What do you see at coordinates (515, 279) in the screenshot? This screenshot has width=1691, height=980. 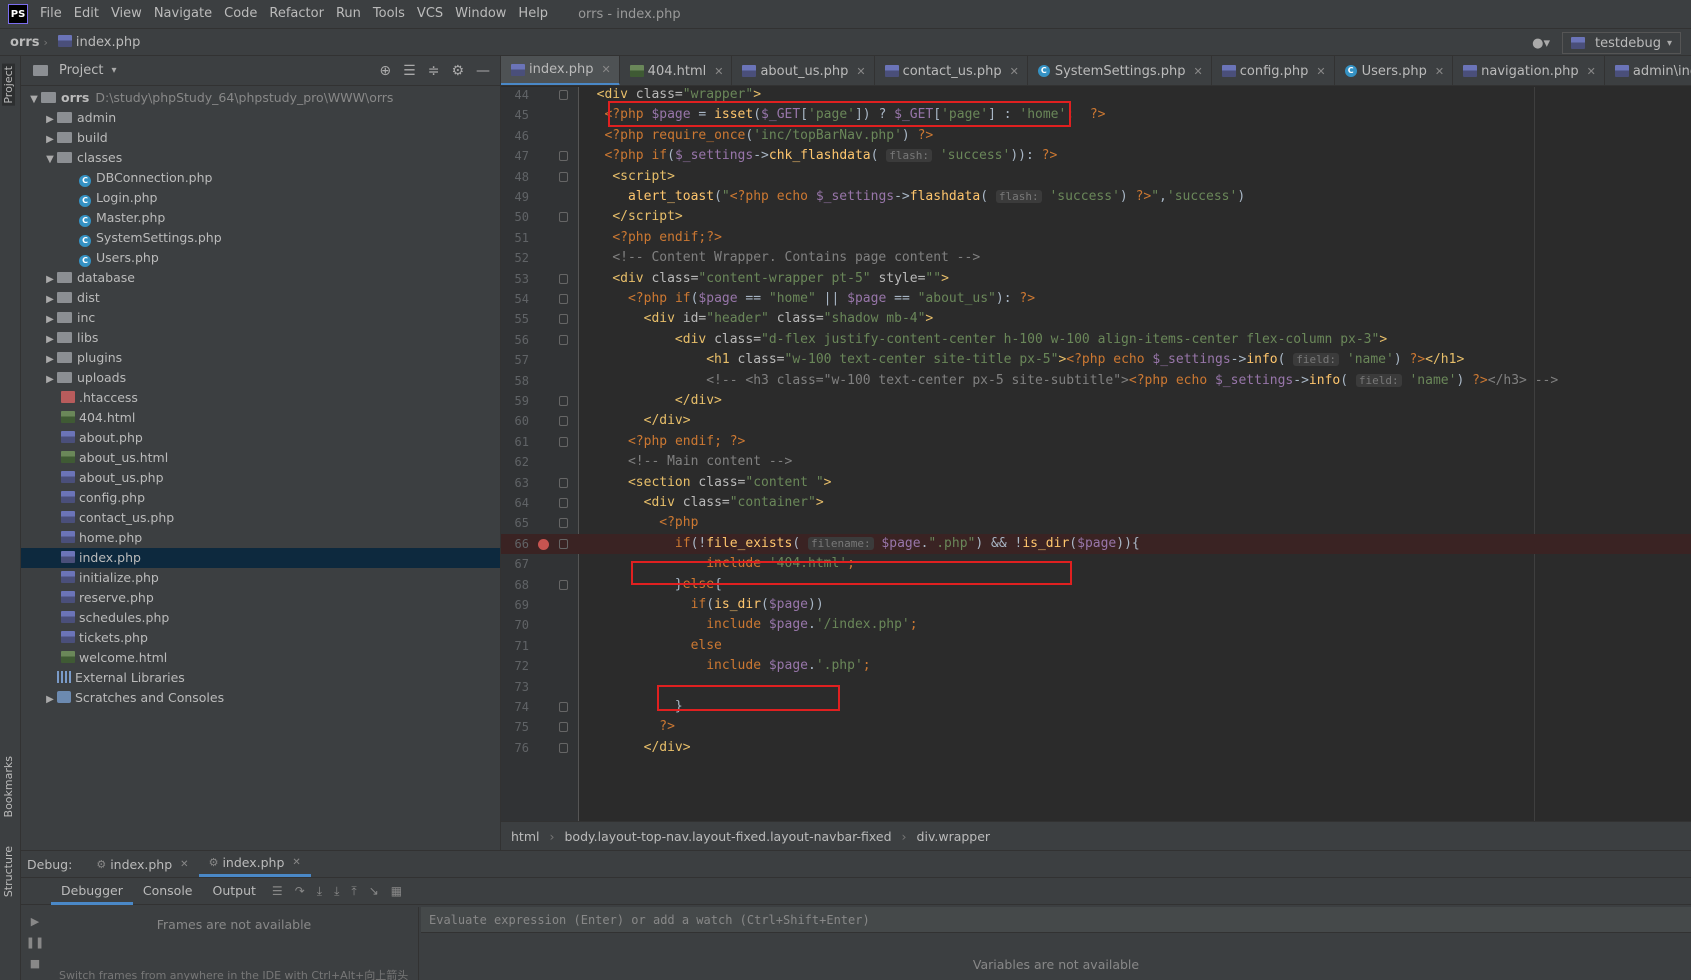 I see `line-number: 53` at bounding box center [515, 279].